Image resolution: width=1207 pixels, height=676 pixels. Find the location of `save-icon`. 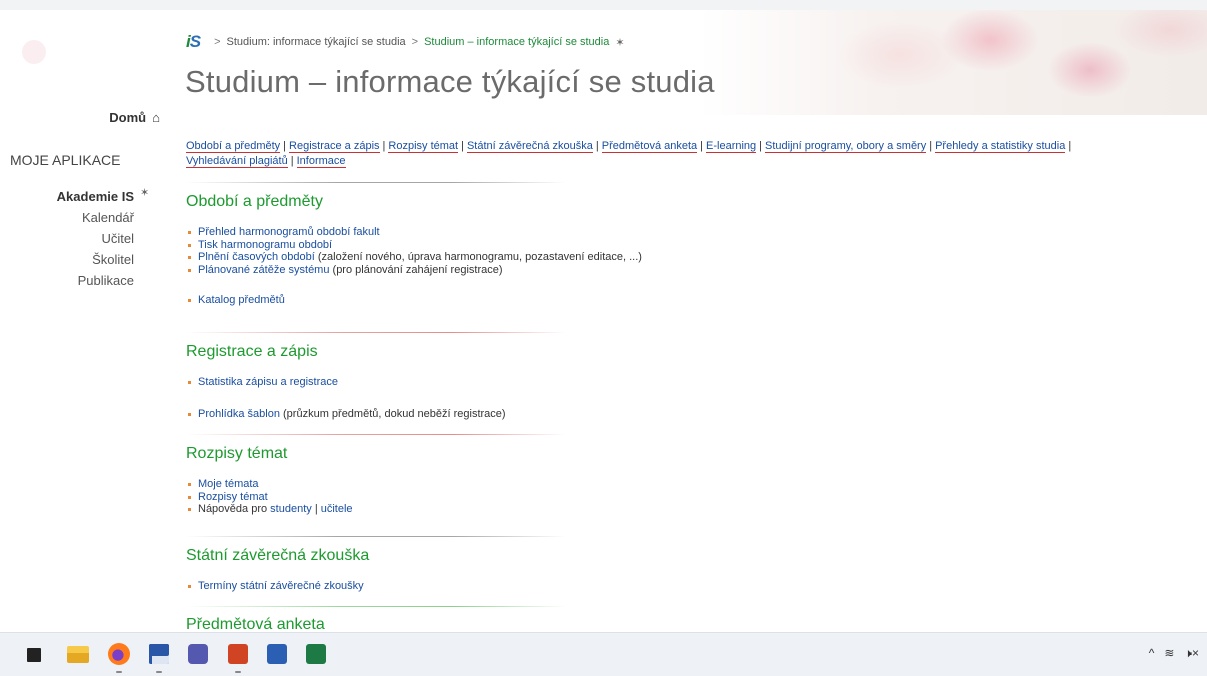

save-icon is located at coordinates (159, 654).